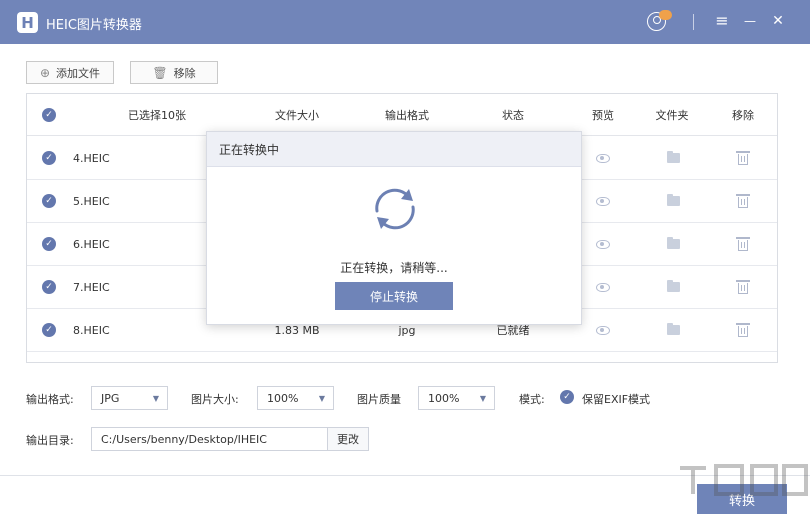 The image size is (810, 519). Describe the element at coordinates (184, 73) in the screenshot. I see `remove-label: 移除` at that location.